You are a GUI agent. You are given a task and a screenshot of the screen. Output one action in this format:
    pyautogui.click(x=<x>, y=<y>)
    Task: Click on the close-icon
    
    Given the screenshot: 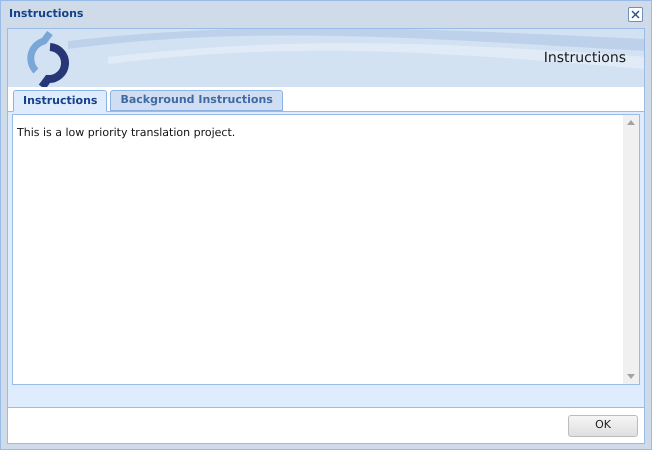 What is the action you would take?
    pyautogui.click(x=635, y=14)
    